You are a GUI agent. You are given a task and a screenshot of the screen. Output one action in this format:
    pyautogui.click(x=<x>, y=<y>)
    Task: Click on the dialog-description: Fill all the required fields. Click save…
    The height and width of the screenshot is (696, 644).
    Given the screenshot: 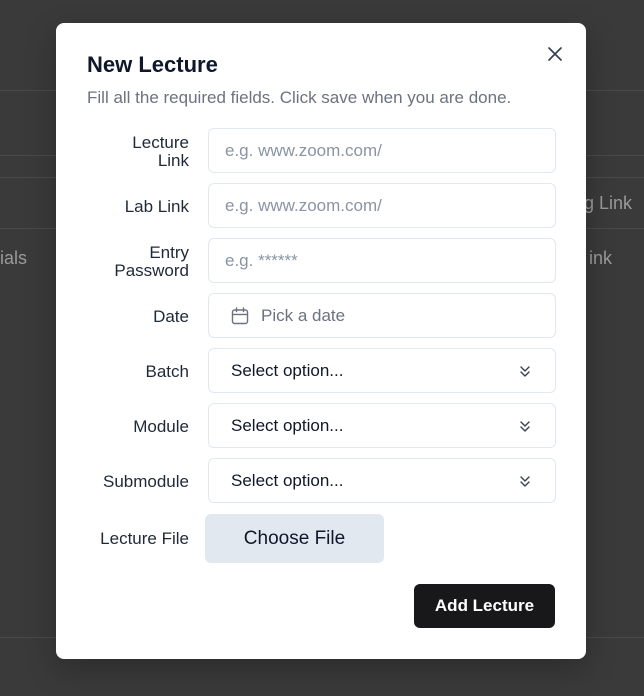 What is the action you would take?
    pyautogui.click(x=299, y=97)
    